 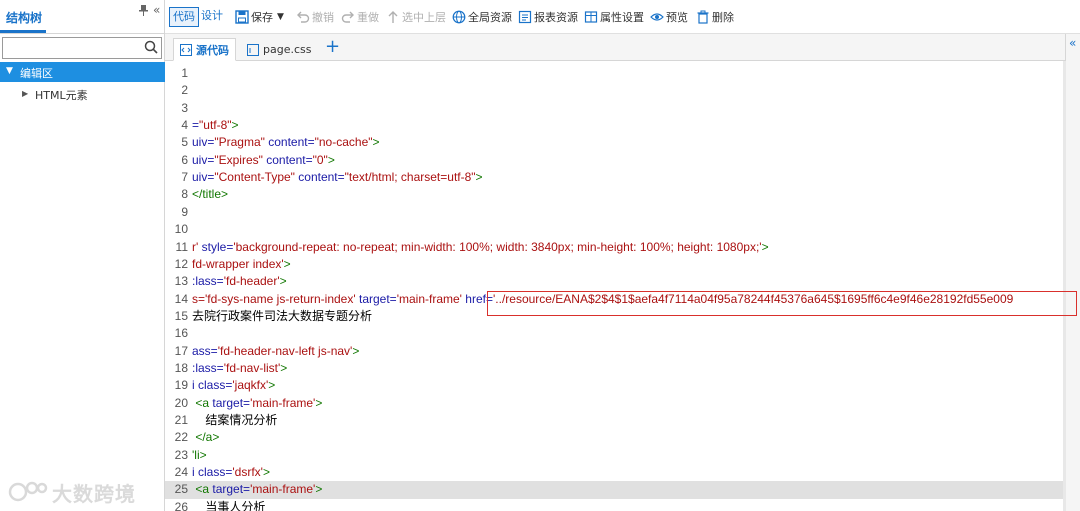 I want to click on code-text: uiv="Pragma" content="no-cache">, so click(x=286, y=142).